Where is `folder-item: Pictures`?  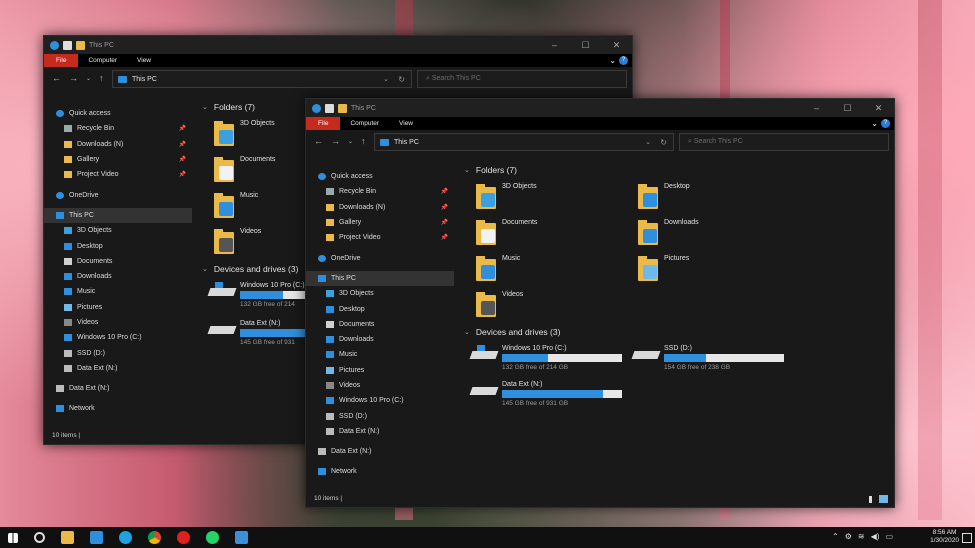
folder-item: Pictures is located at coordinates (662, 269).